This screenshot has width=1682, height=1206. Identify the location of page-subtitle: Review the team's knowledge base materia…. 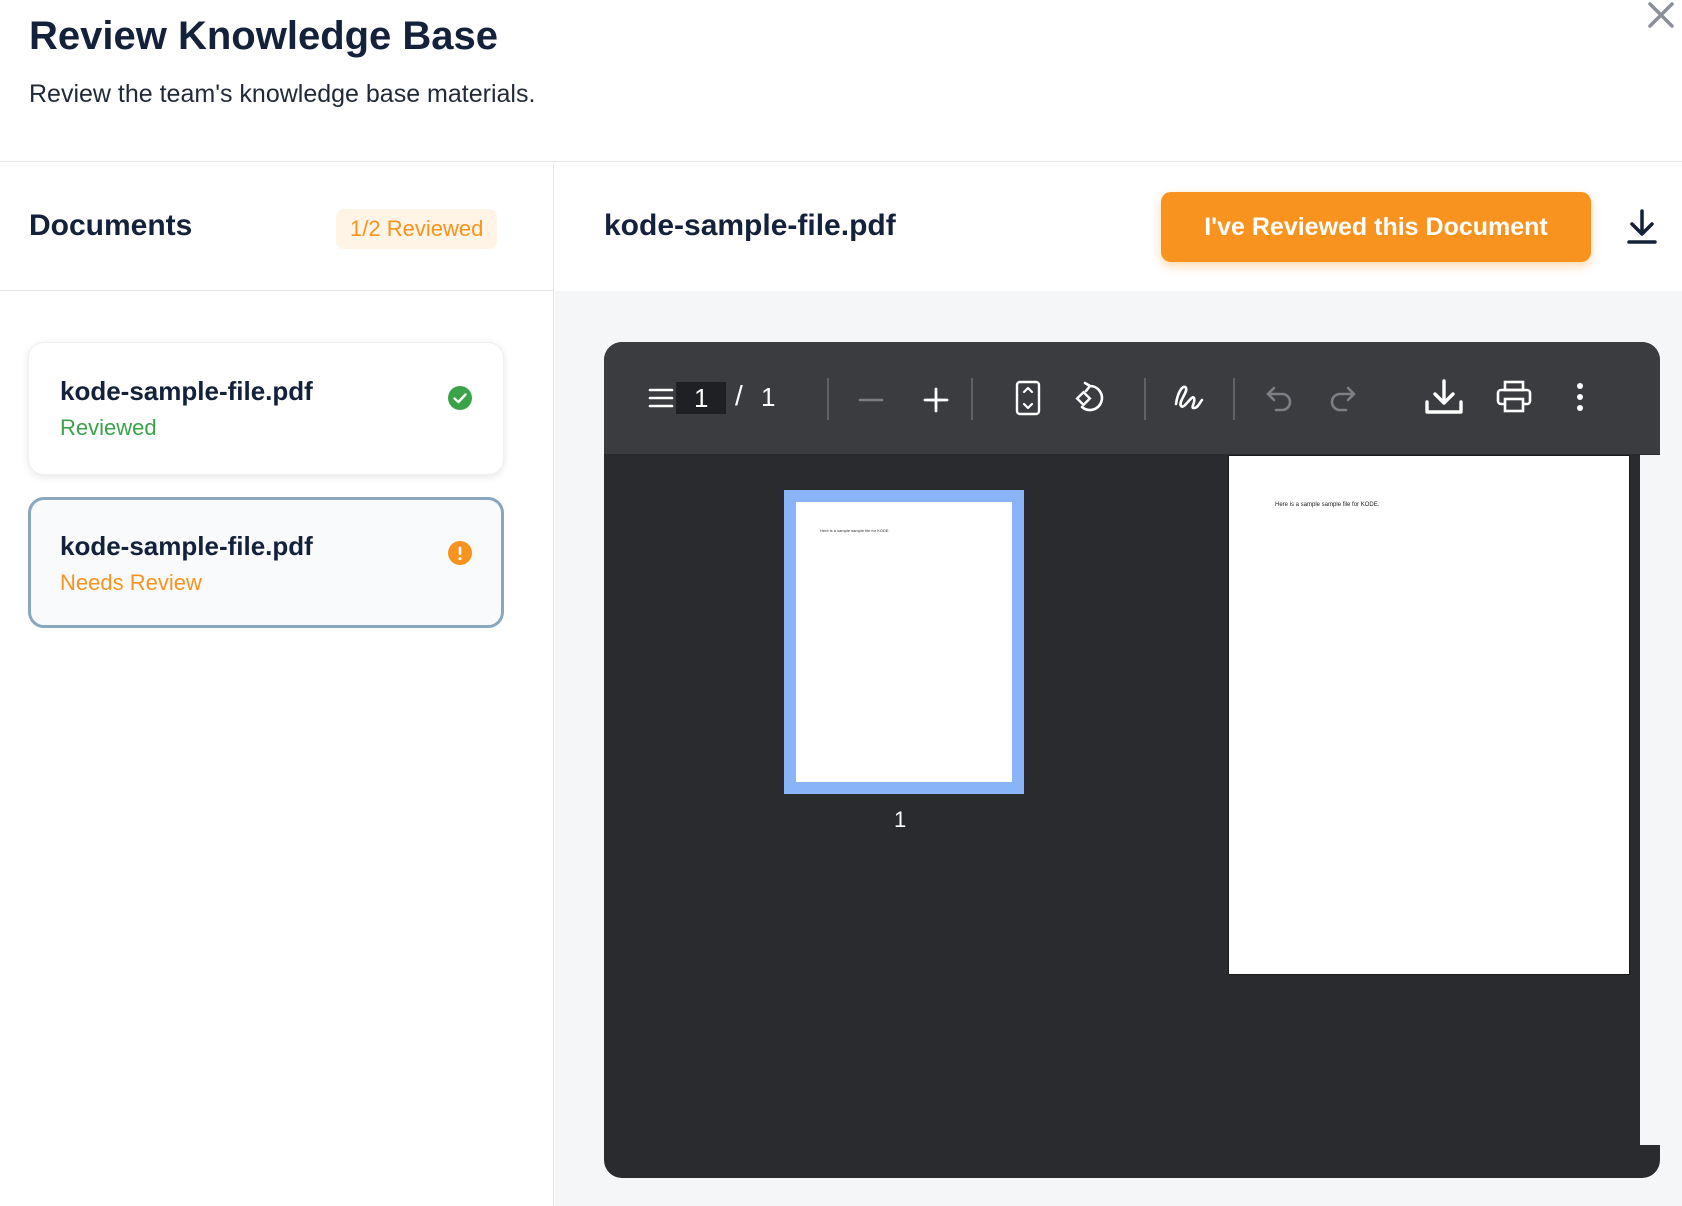
(282, 94).